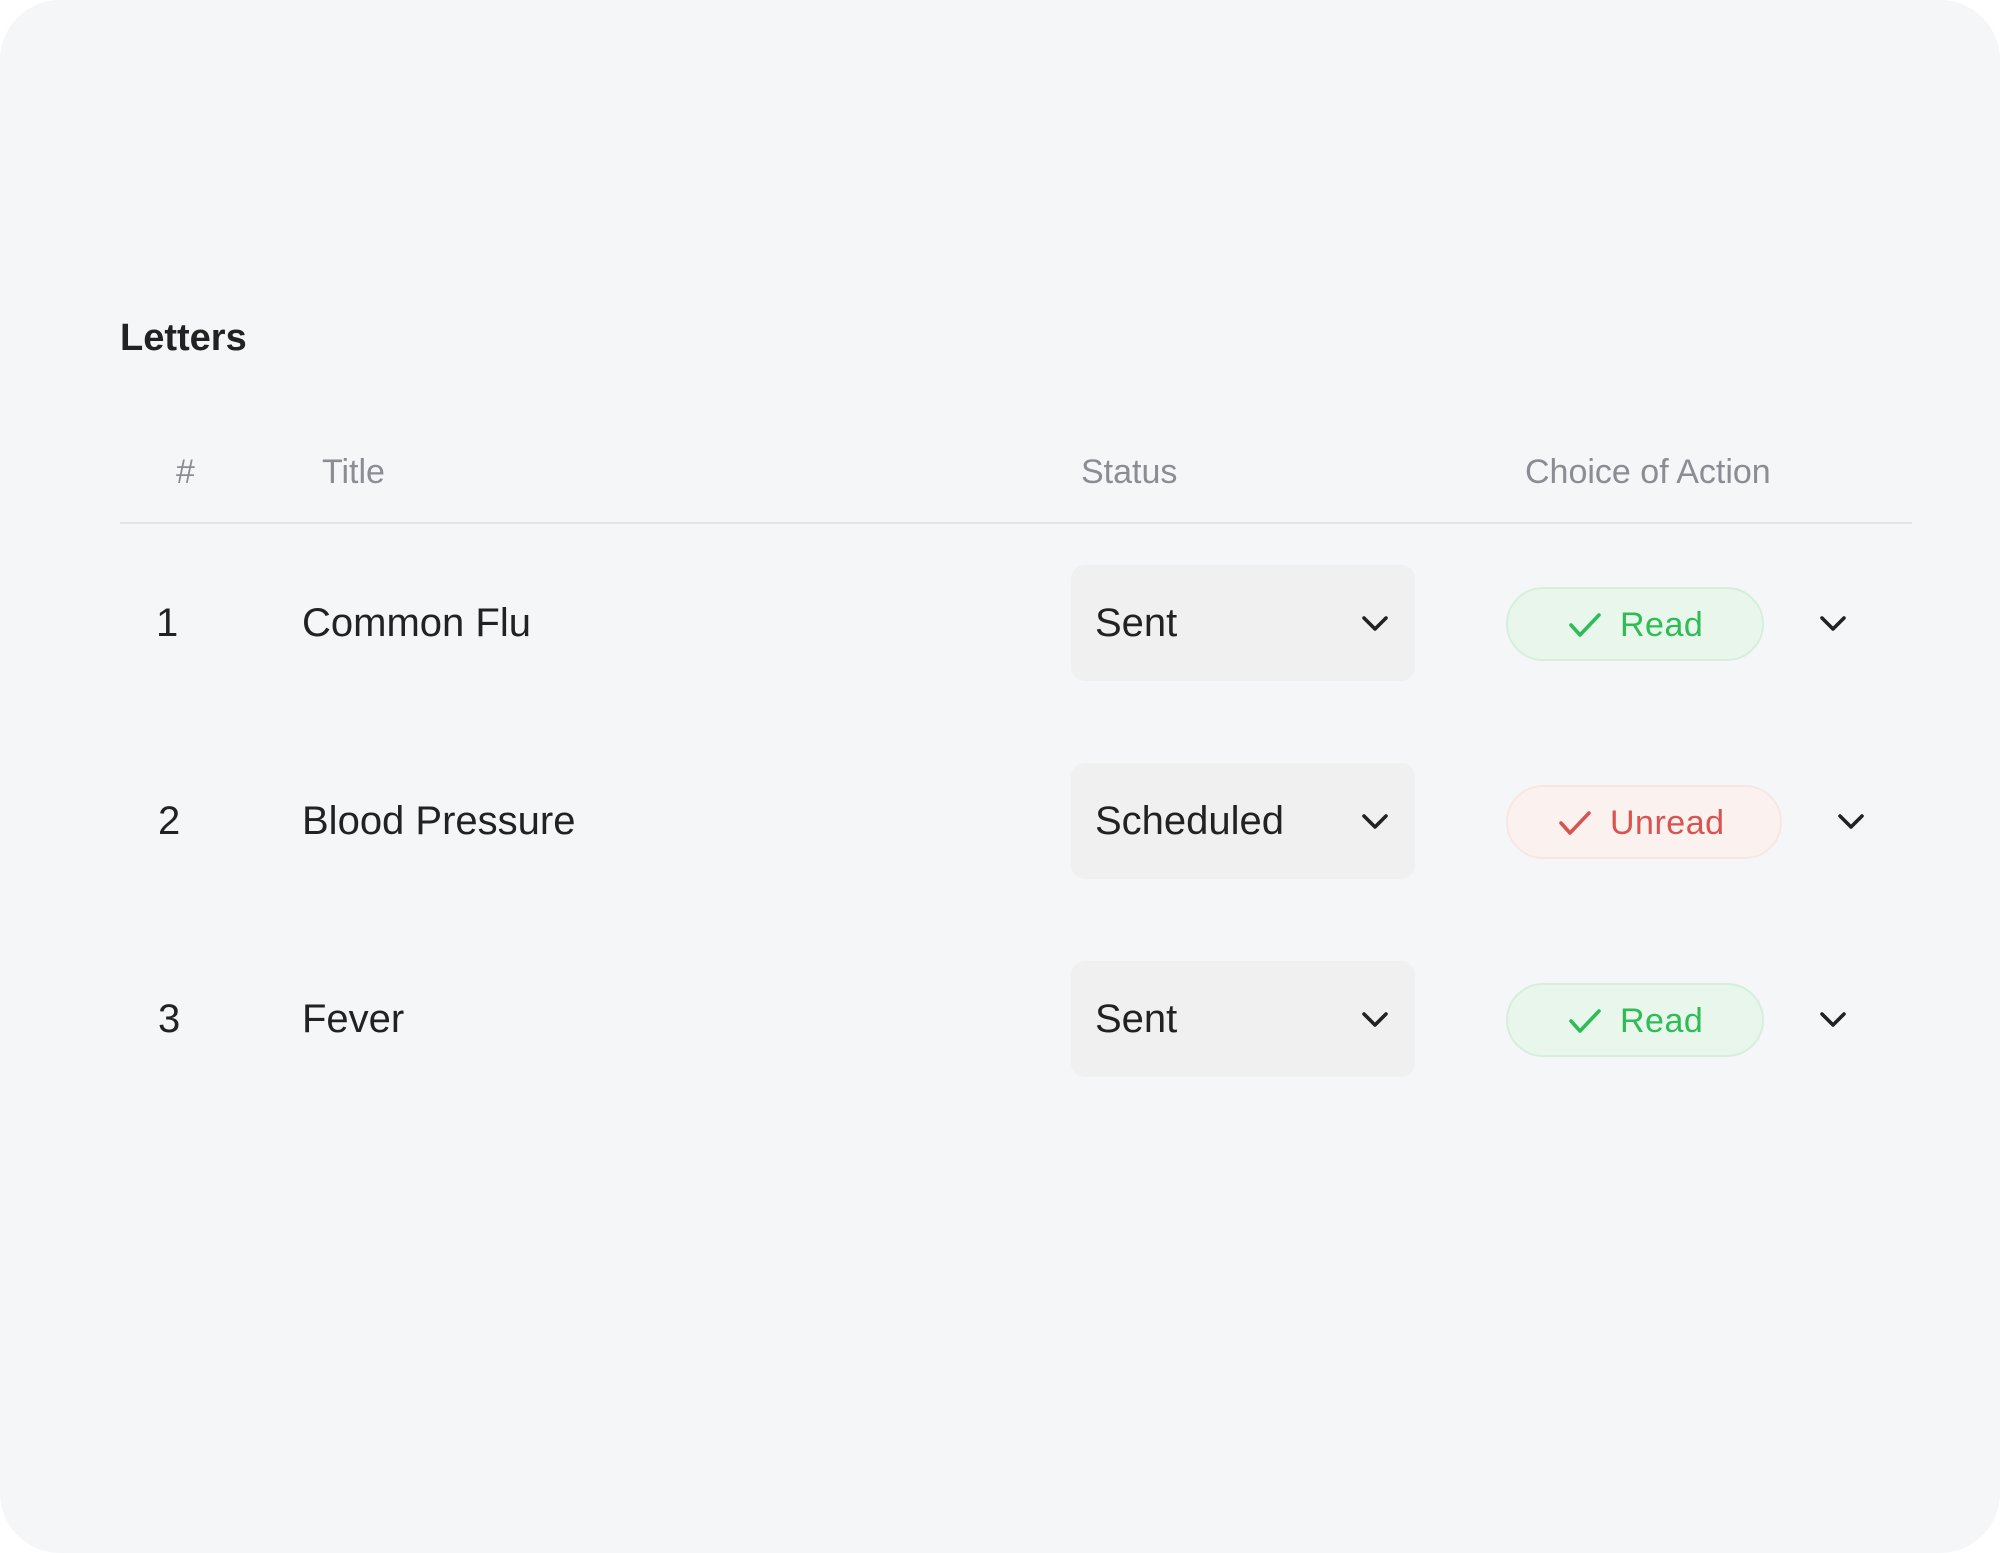 Image resolution: width=2000 pixels, height=1553 pixels. Describe the element at coordinates (1667, 823) in the screenshot. I see `pill-label: Unread` at that location.